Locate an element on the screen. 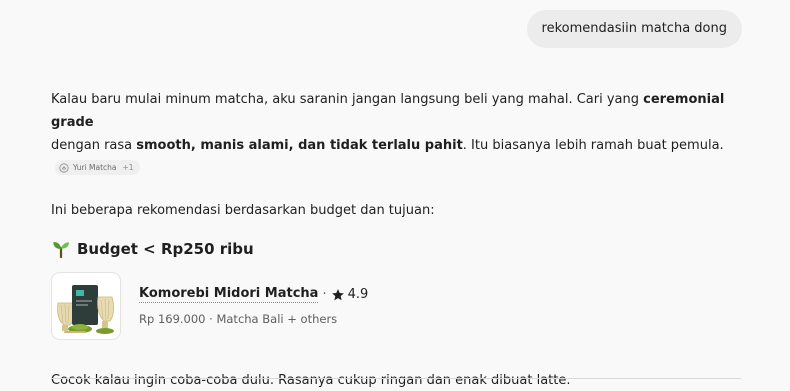 The image size is (790, 391). product-photo is located at coordinates (86, 305).